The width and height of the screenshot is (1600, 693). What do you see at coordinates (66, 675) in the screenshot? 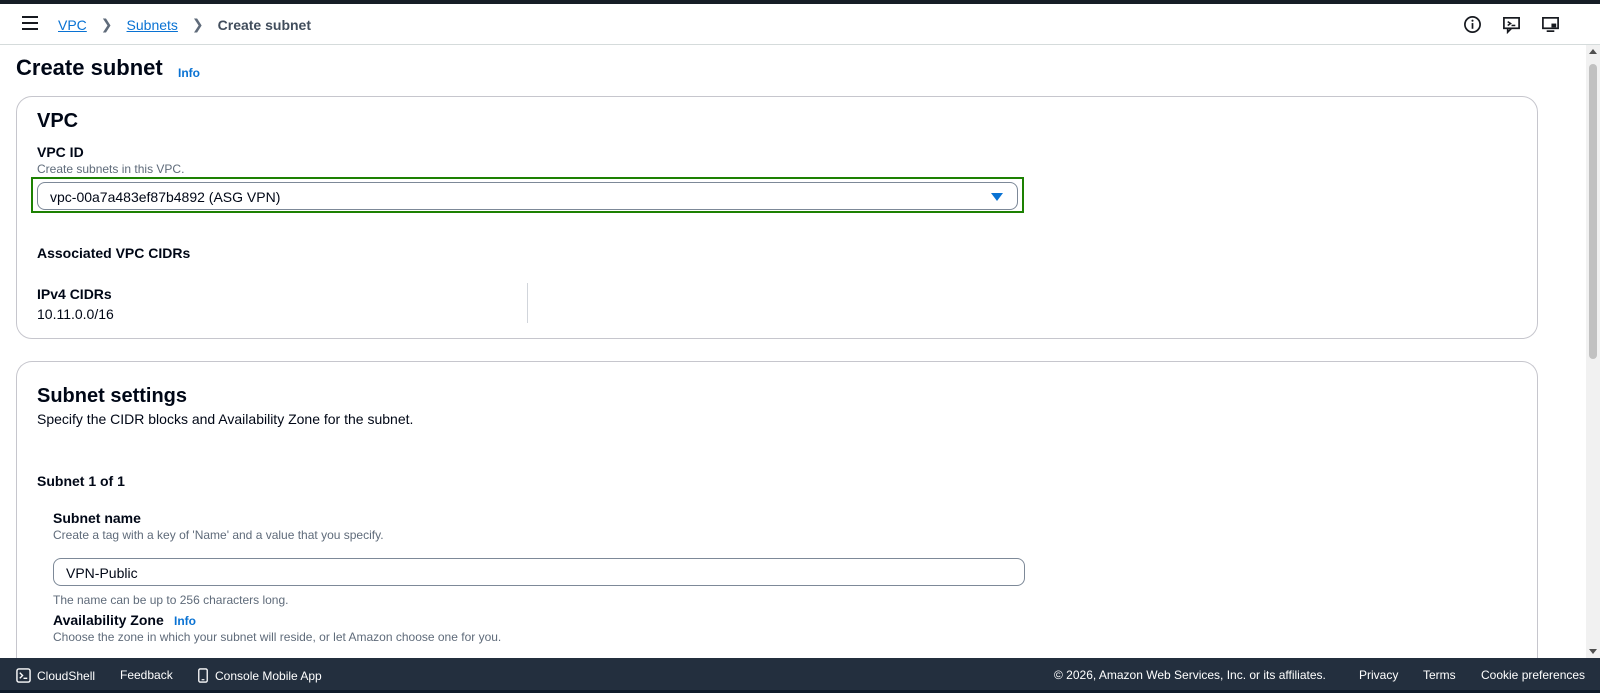
I see `cloudshell-label: CloudShell` at bounding box center [66, 675].